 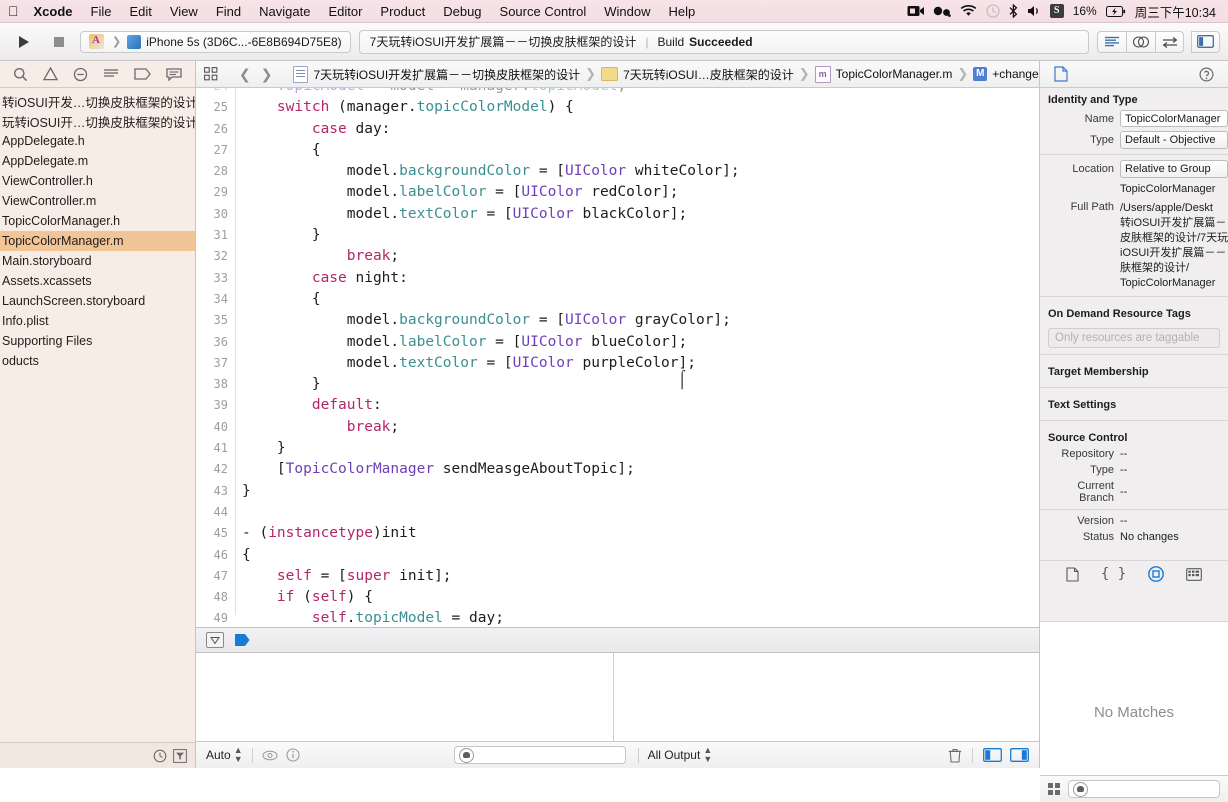 What do you see at coordinates (1056, 11) in the screenshot?
I see `input-method-icon: S` at bounding box center [1056, 11].